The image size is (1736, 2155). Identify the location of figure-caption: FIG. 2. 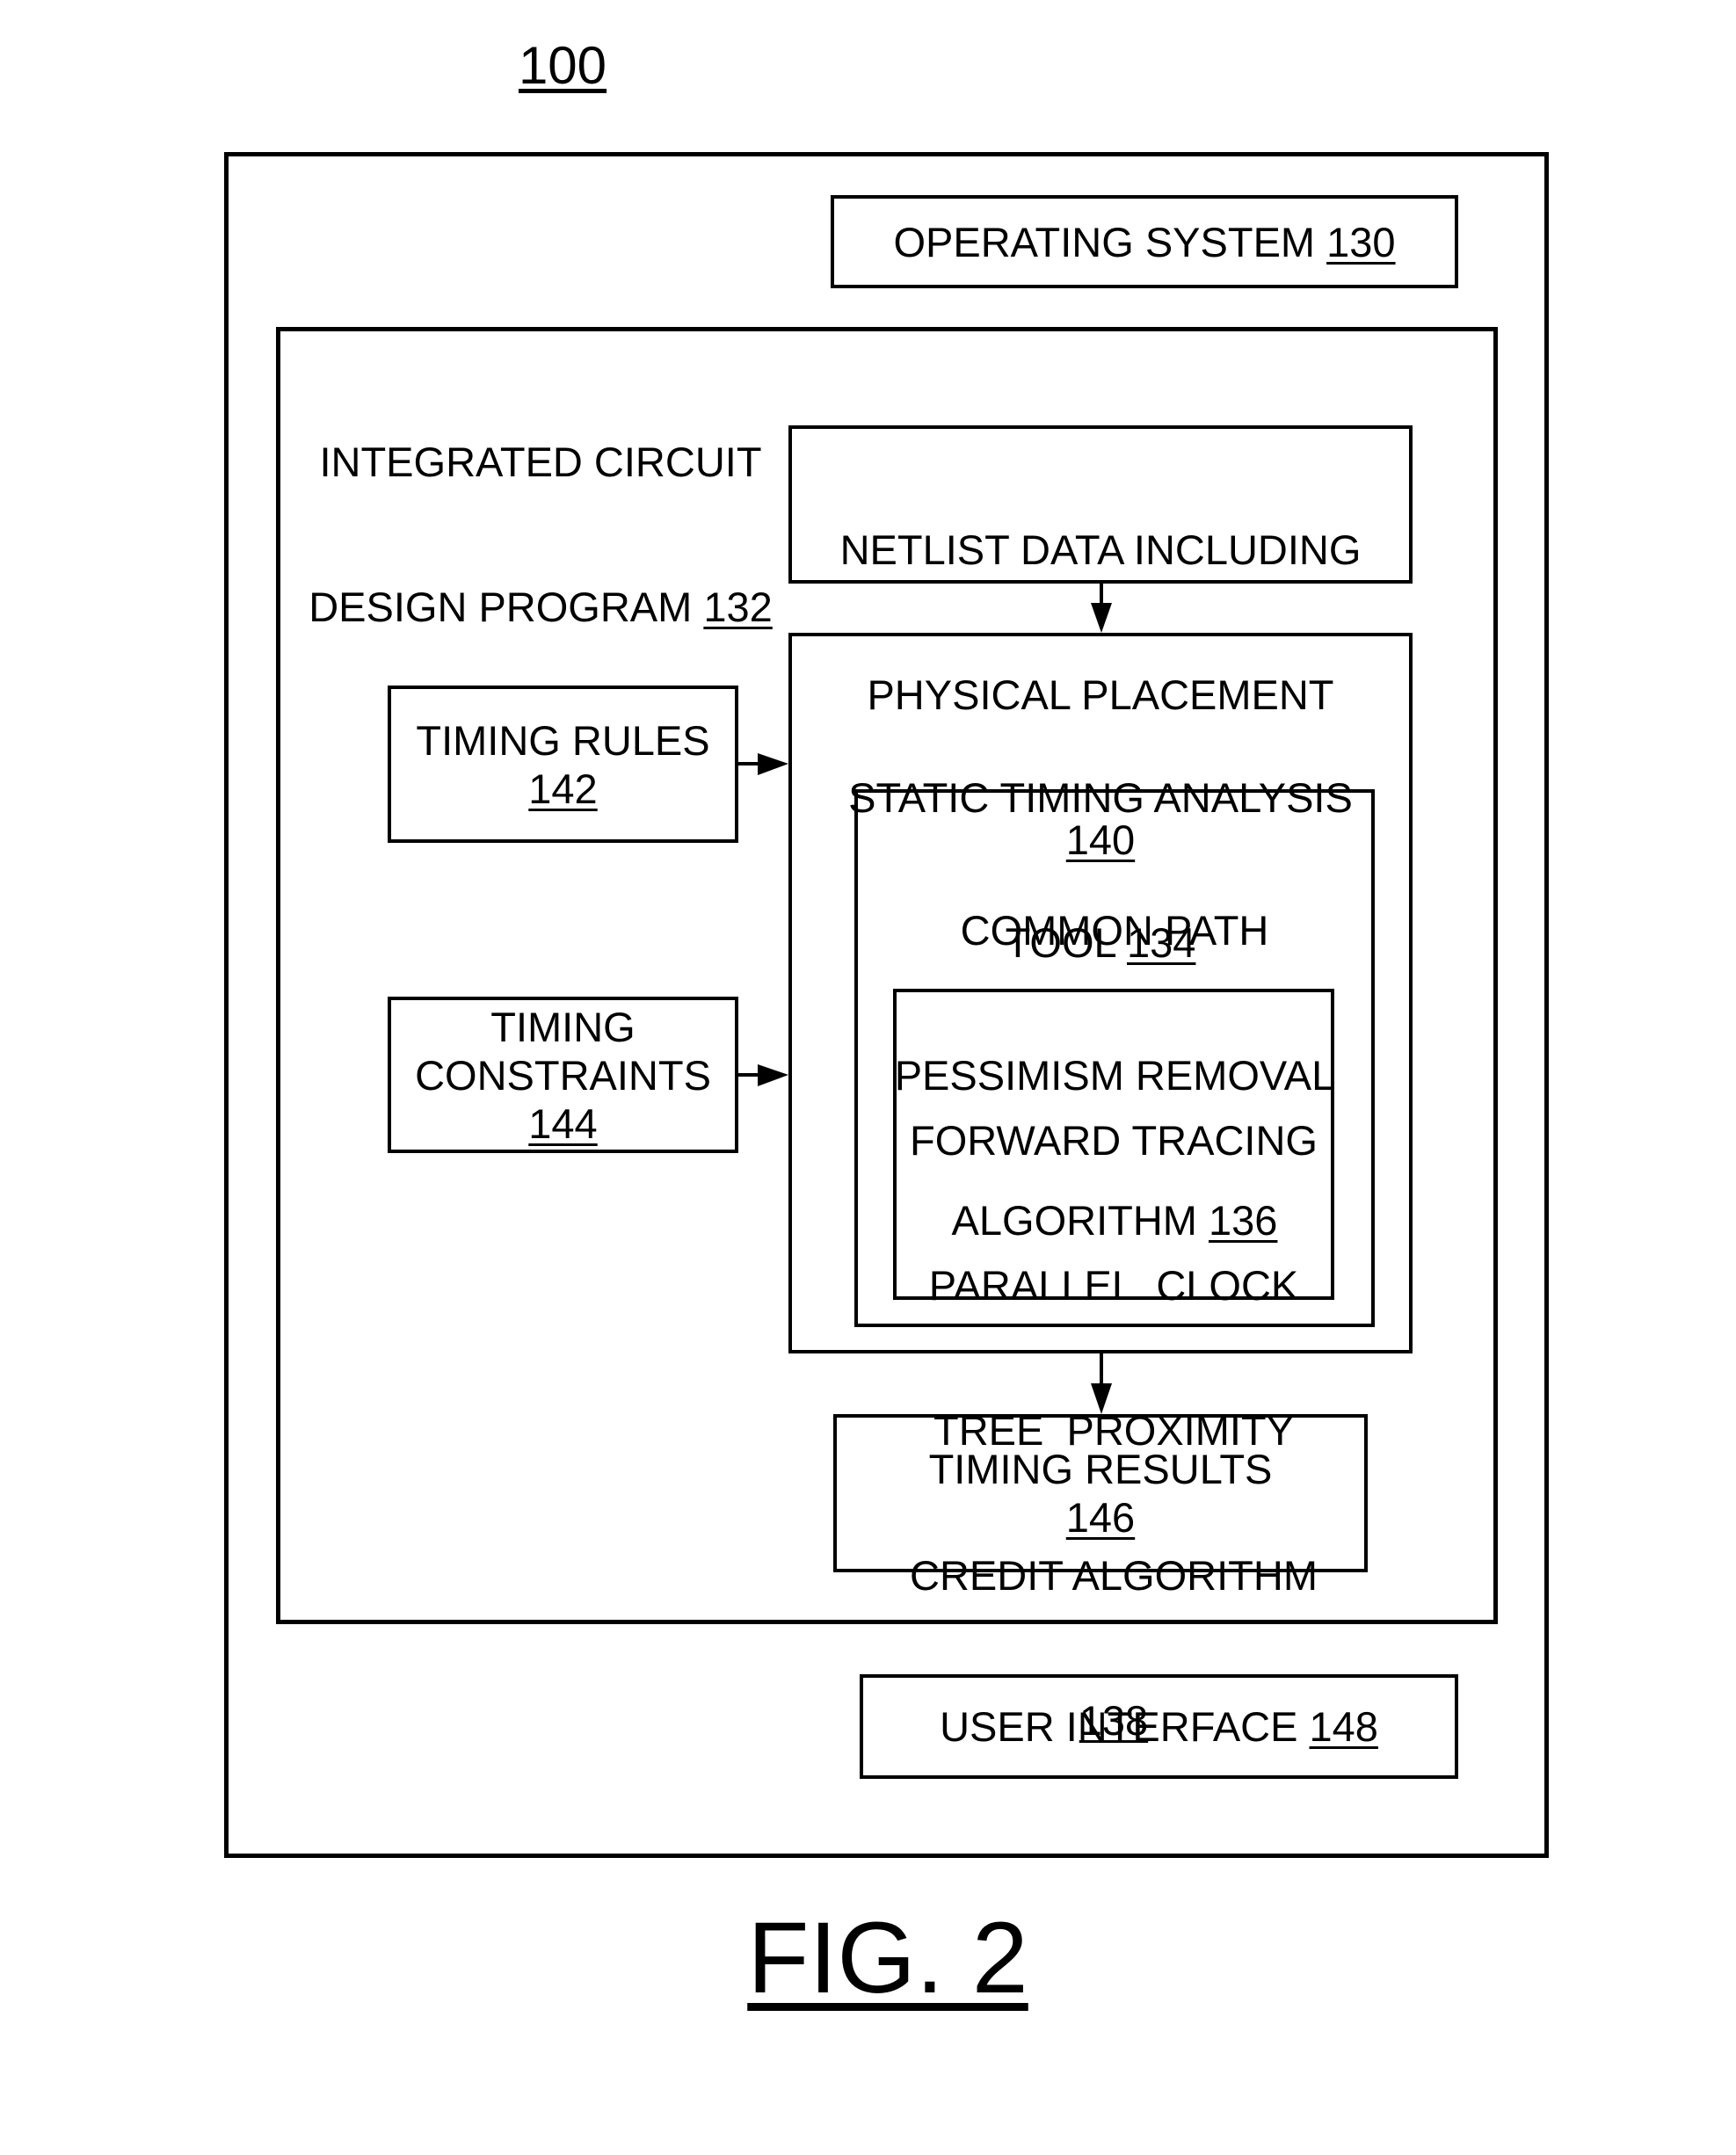
(888, 1958).